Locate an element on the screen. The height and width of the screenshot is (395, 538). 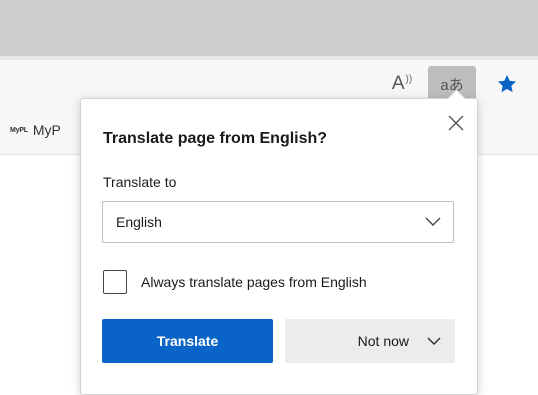
popup-title: Translate page from English? is located at coordinates (215, 138).